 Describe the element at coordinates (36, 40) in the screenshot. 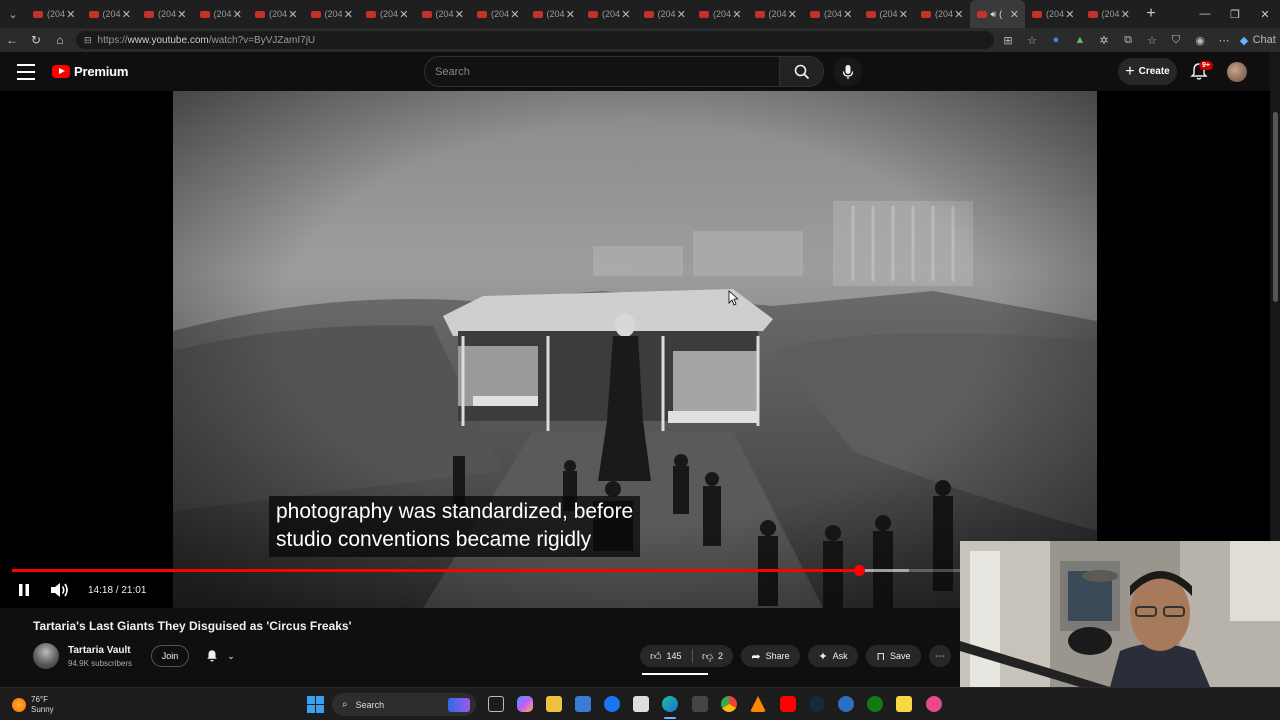

I see `reload-icon: ↻` at that location.